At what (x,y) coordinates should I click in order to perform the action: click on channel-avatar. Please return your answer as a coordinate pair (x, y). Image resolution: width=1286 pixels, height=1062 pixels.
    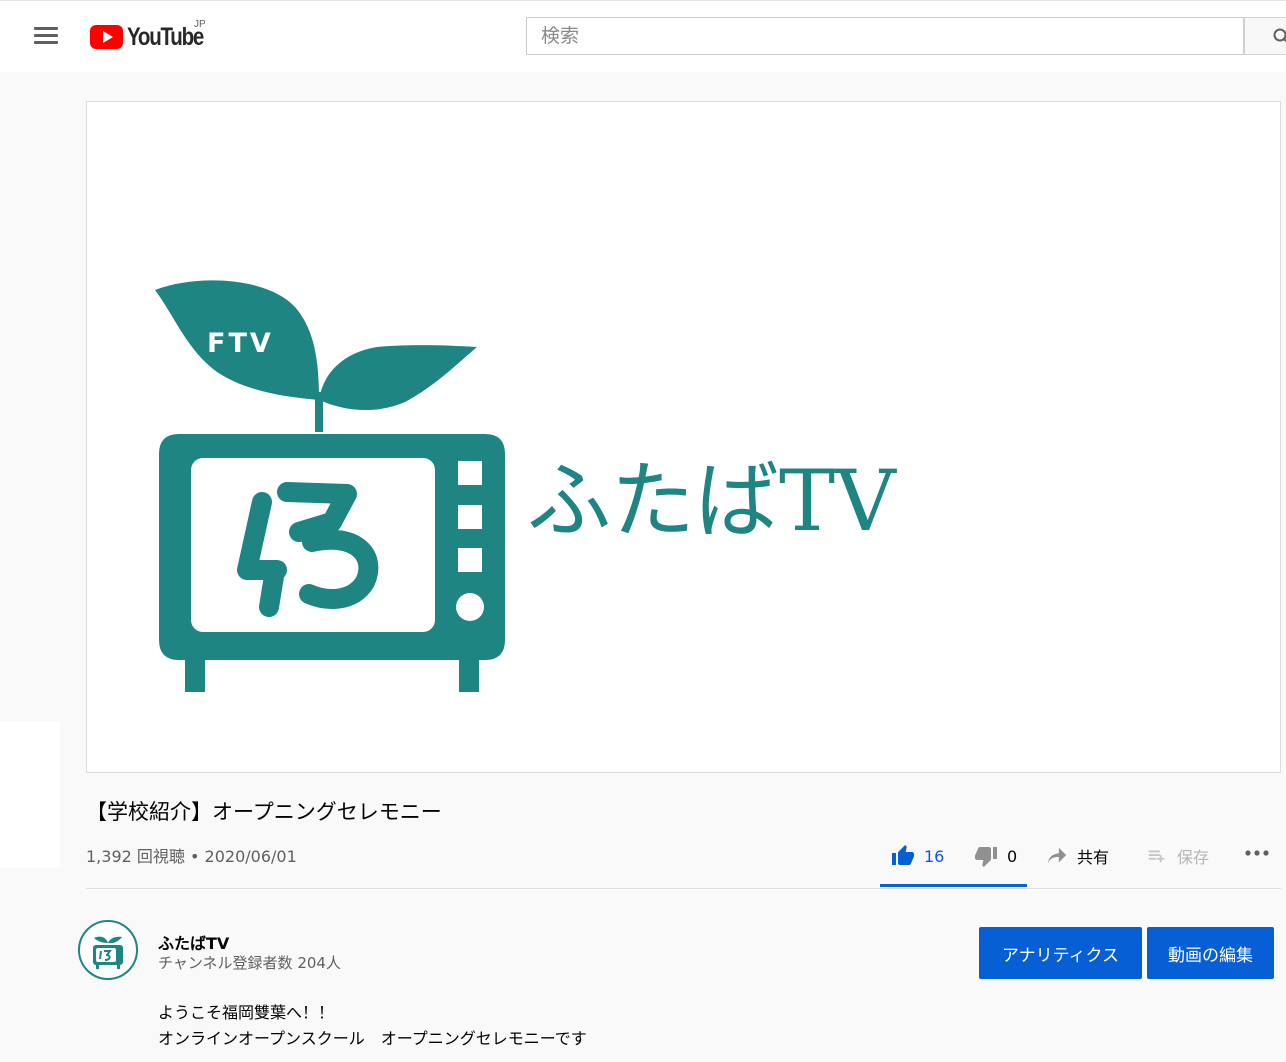
    Looking at the image, I should click on (108, 950).